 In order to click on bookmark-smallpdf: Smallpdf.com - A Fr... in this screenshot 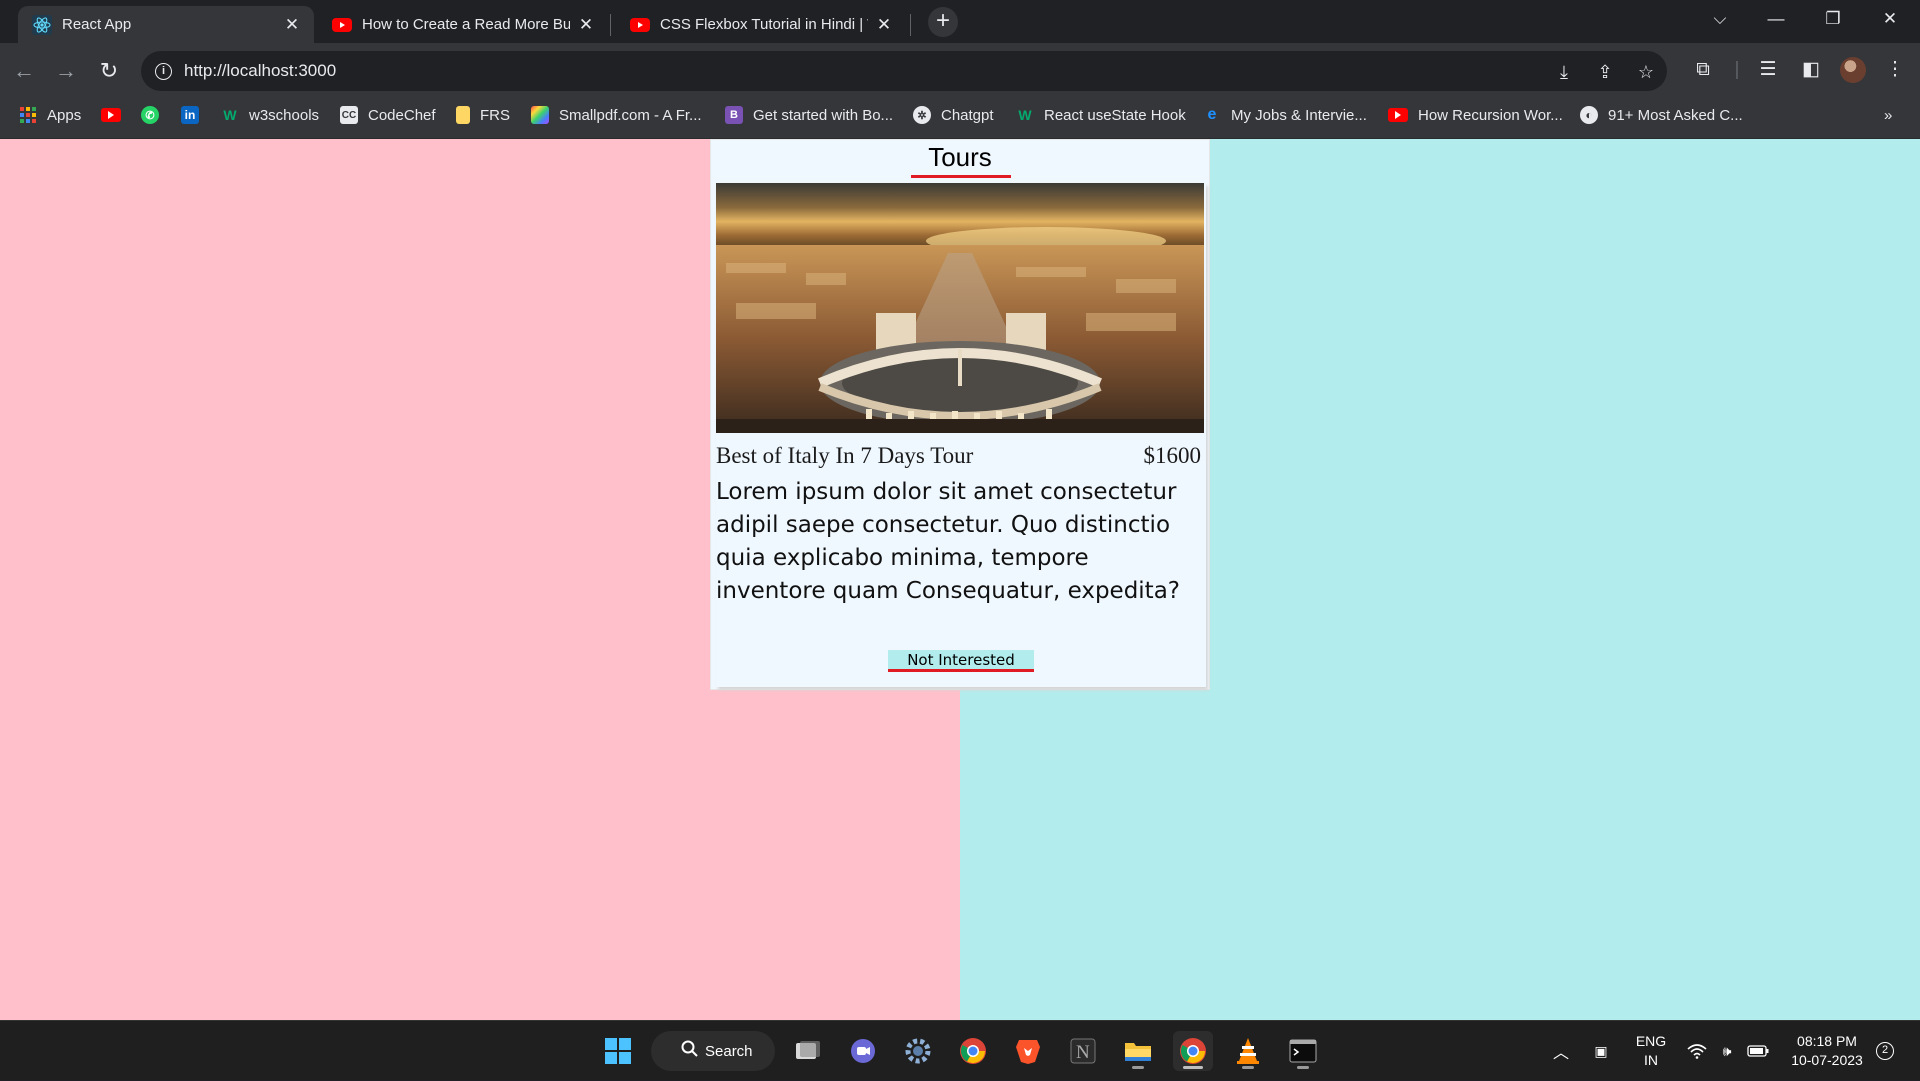, I will do `click(616, 115)`.